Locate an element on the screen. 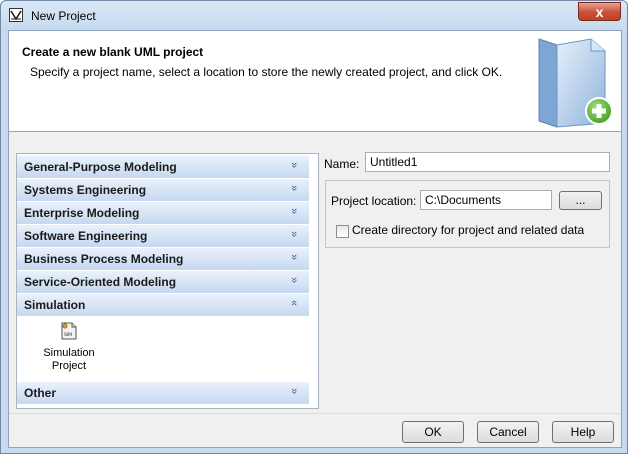  create-directory-checkbox is located at coordinates (342, 231).